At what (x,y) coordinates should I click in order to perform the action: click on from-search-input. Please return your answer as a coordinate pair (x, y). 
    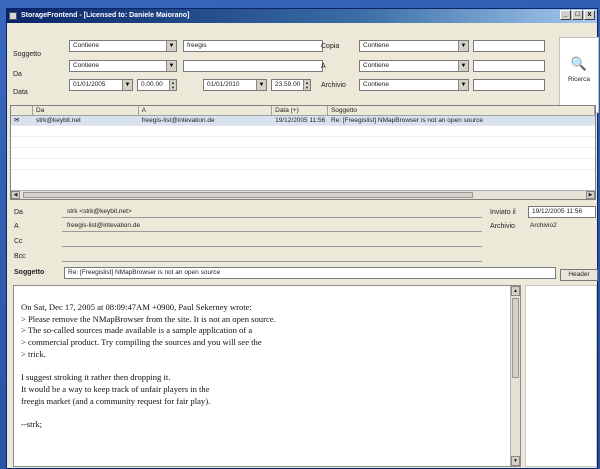
    Looking at the image, I should click on (253, 66).